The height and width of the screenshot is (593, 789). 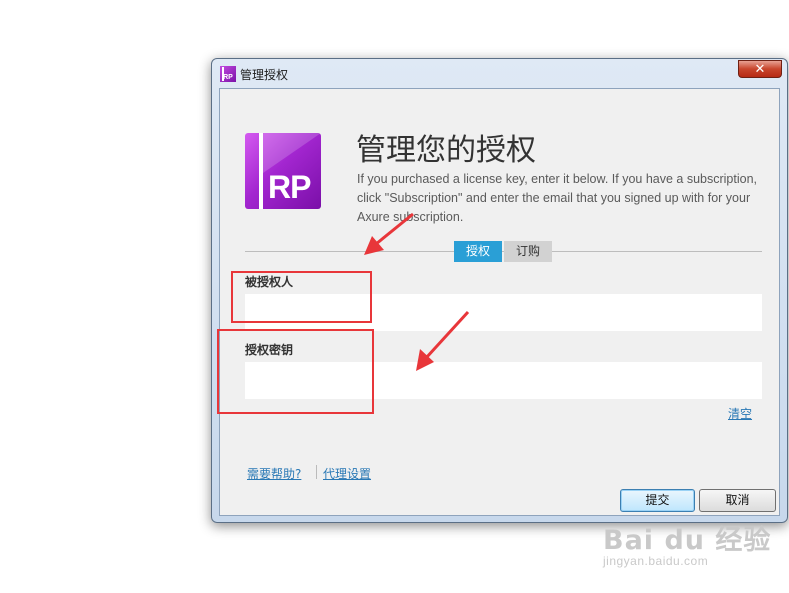 I want to click on baidu-watermark: Bai du 经验 jingyan.baidu.com, so click(x=687, y=543).